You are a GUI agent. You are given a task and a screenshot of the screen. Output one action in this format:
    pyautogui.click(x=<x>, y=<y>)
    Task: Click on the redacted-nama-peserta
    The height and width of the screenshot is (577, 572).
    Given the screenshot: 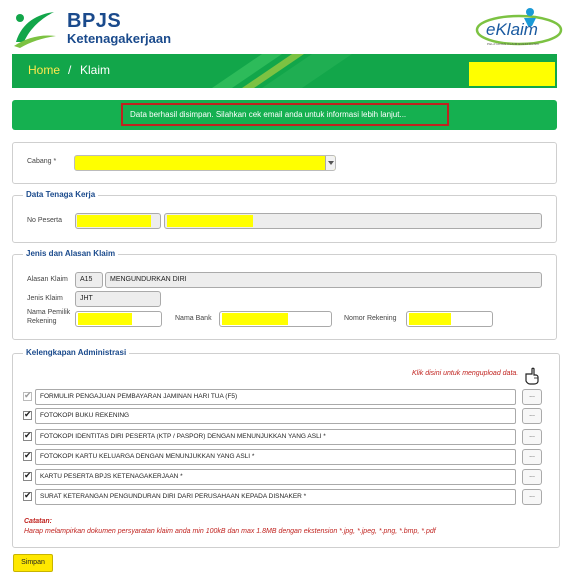 What is the action you would take?
    pyautogui.click(x=210, y=221)
    